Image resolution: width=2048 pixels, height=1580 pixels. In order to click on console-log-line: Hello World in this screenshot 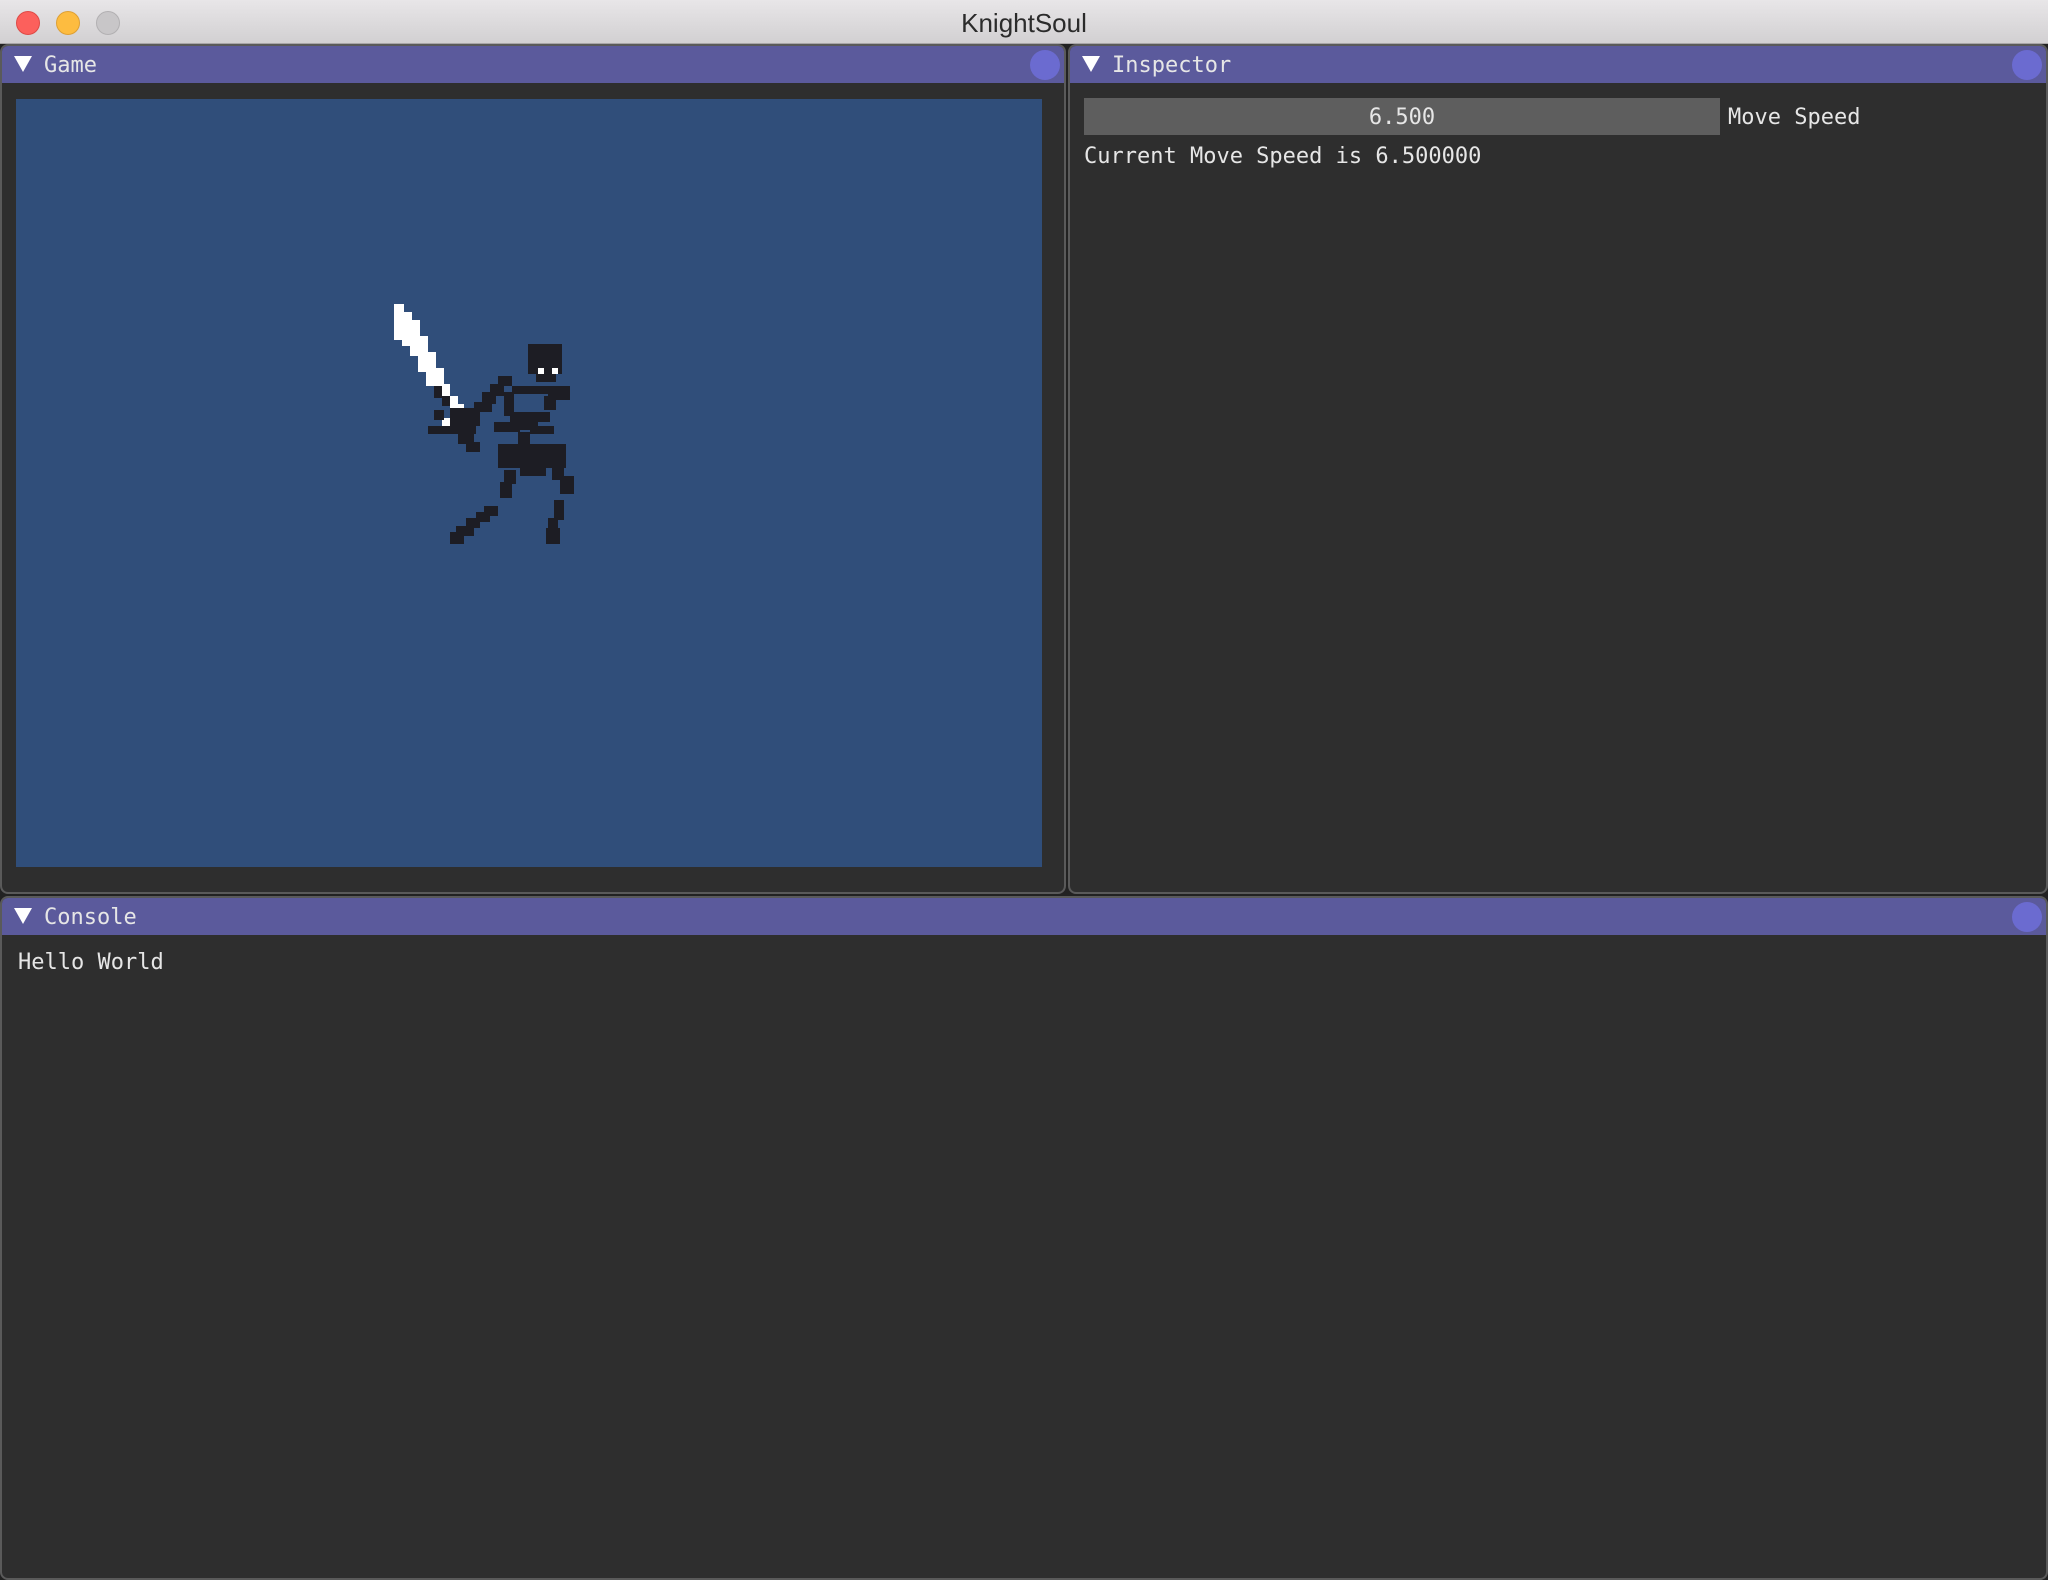, I will do `click(91, 962)`.